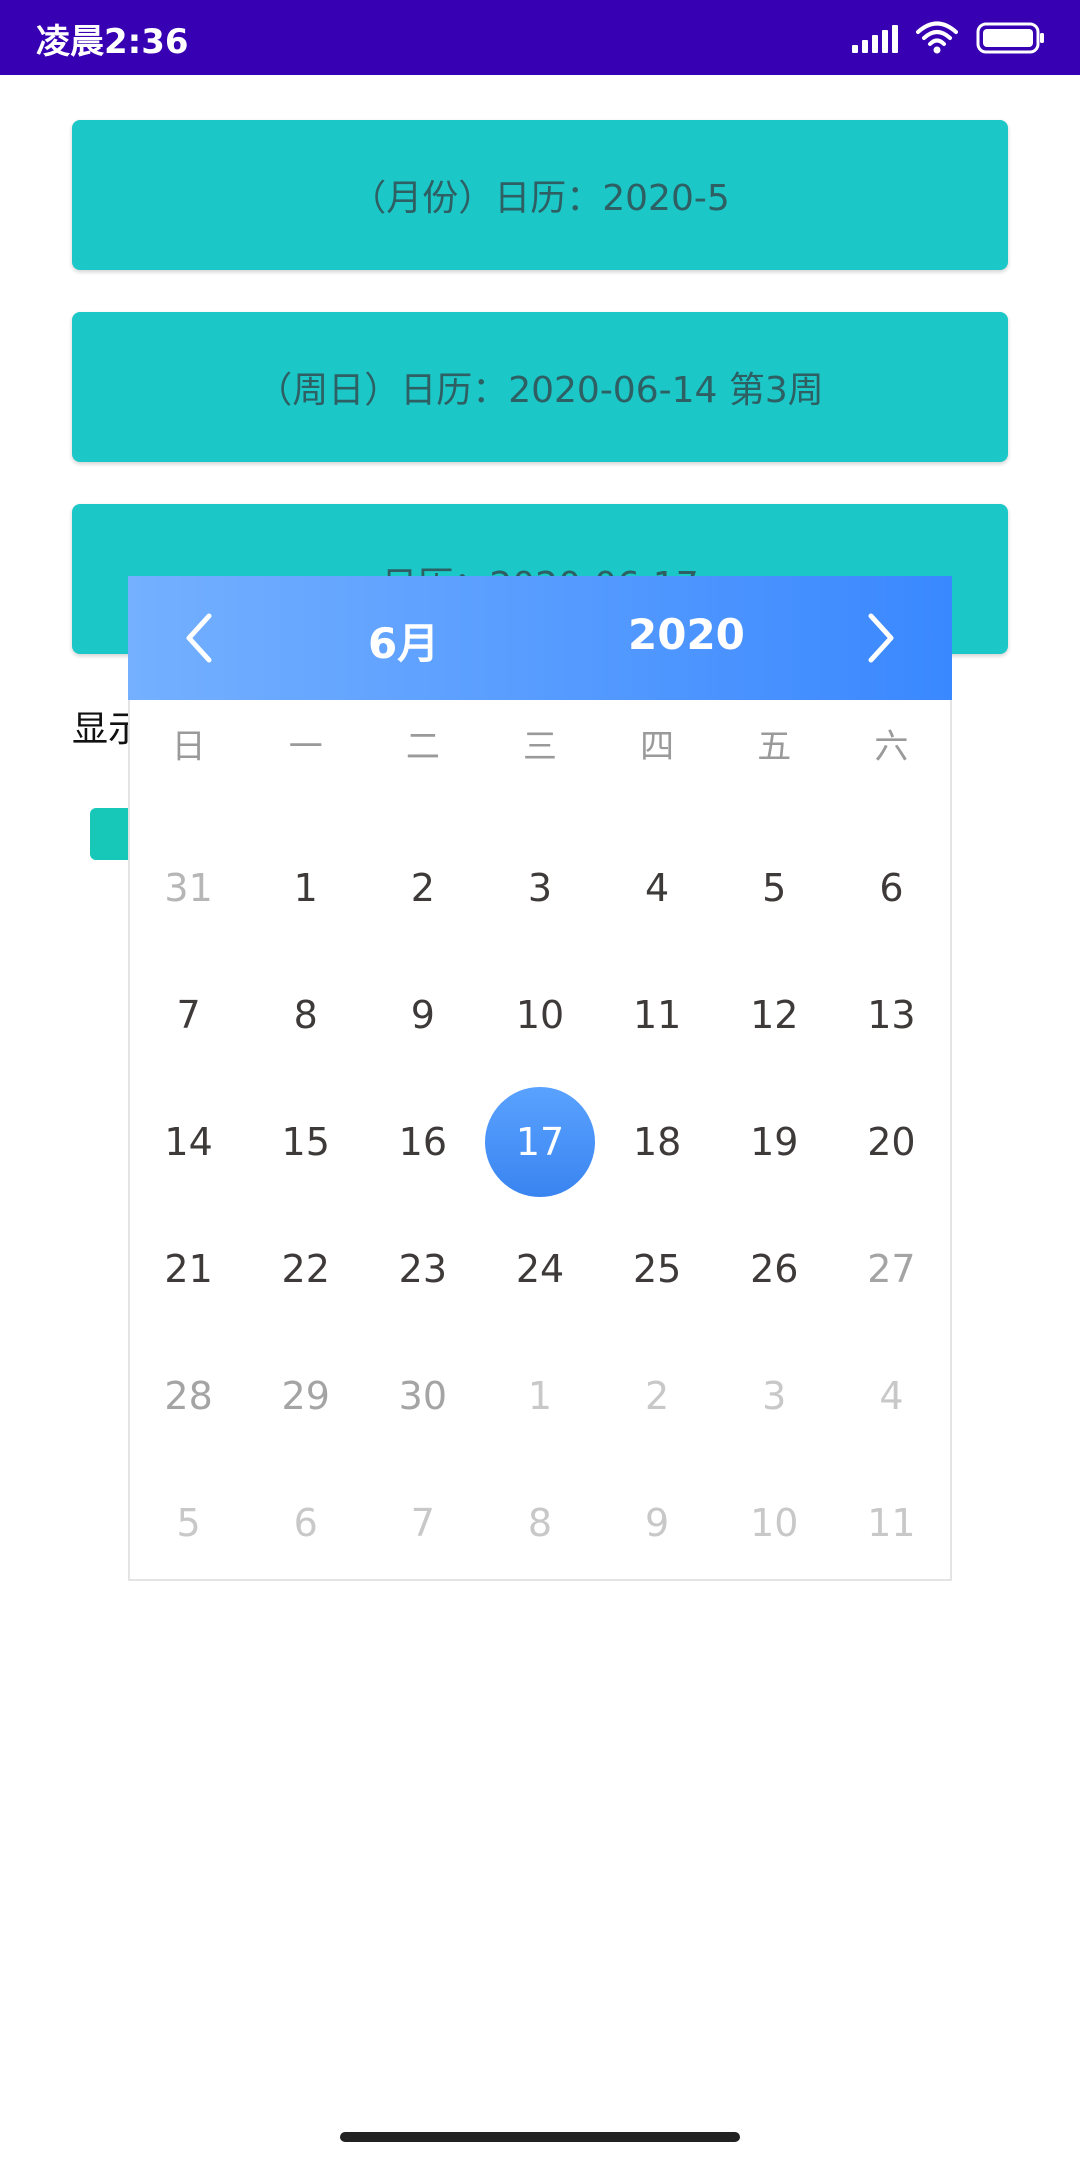 The image size is (1080, 2160). What do you see at coordinates (188, 746) in the screenshot?
I see `weekday-label: 日` at bounding box center [188, 746].